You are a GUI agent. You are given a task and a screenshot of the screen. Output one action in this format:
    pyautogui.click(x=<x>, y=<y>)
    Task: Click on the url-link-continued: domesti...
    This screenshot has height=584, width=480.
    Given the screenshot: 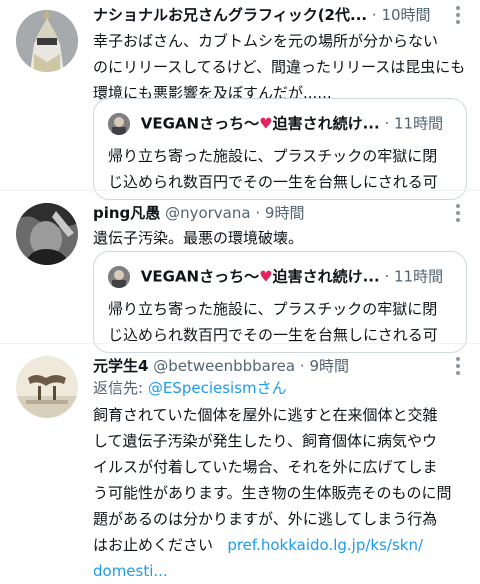 What is the action you would take?
    pyautogui.click(x=280, y=571)
    